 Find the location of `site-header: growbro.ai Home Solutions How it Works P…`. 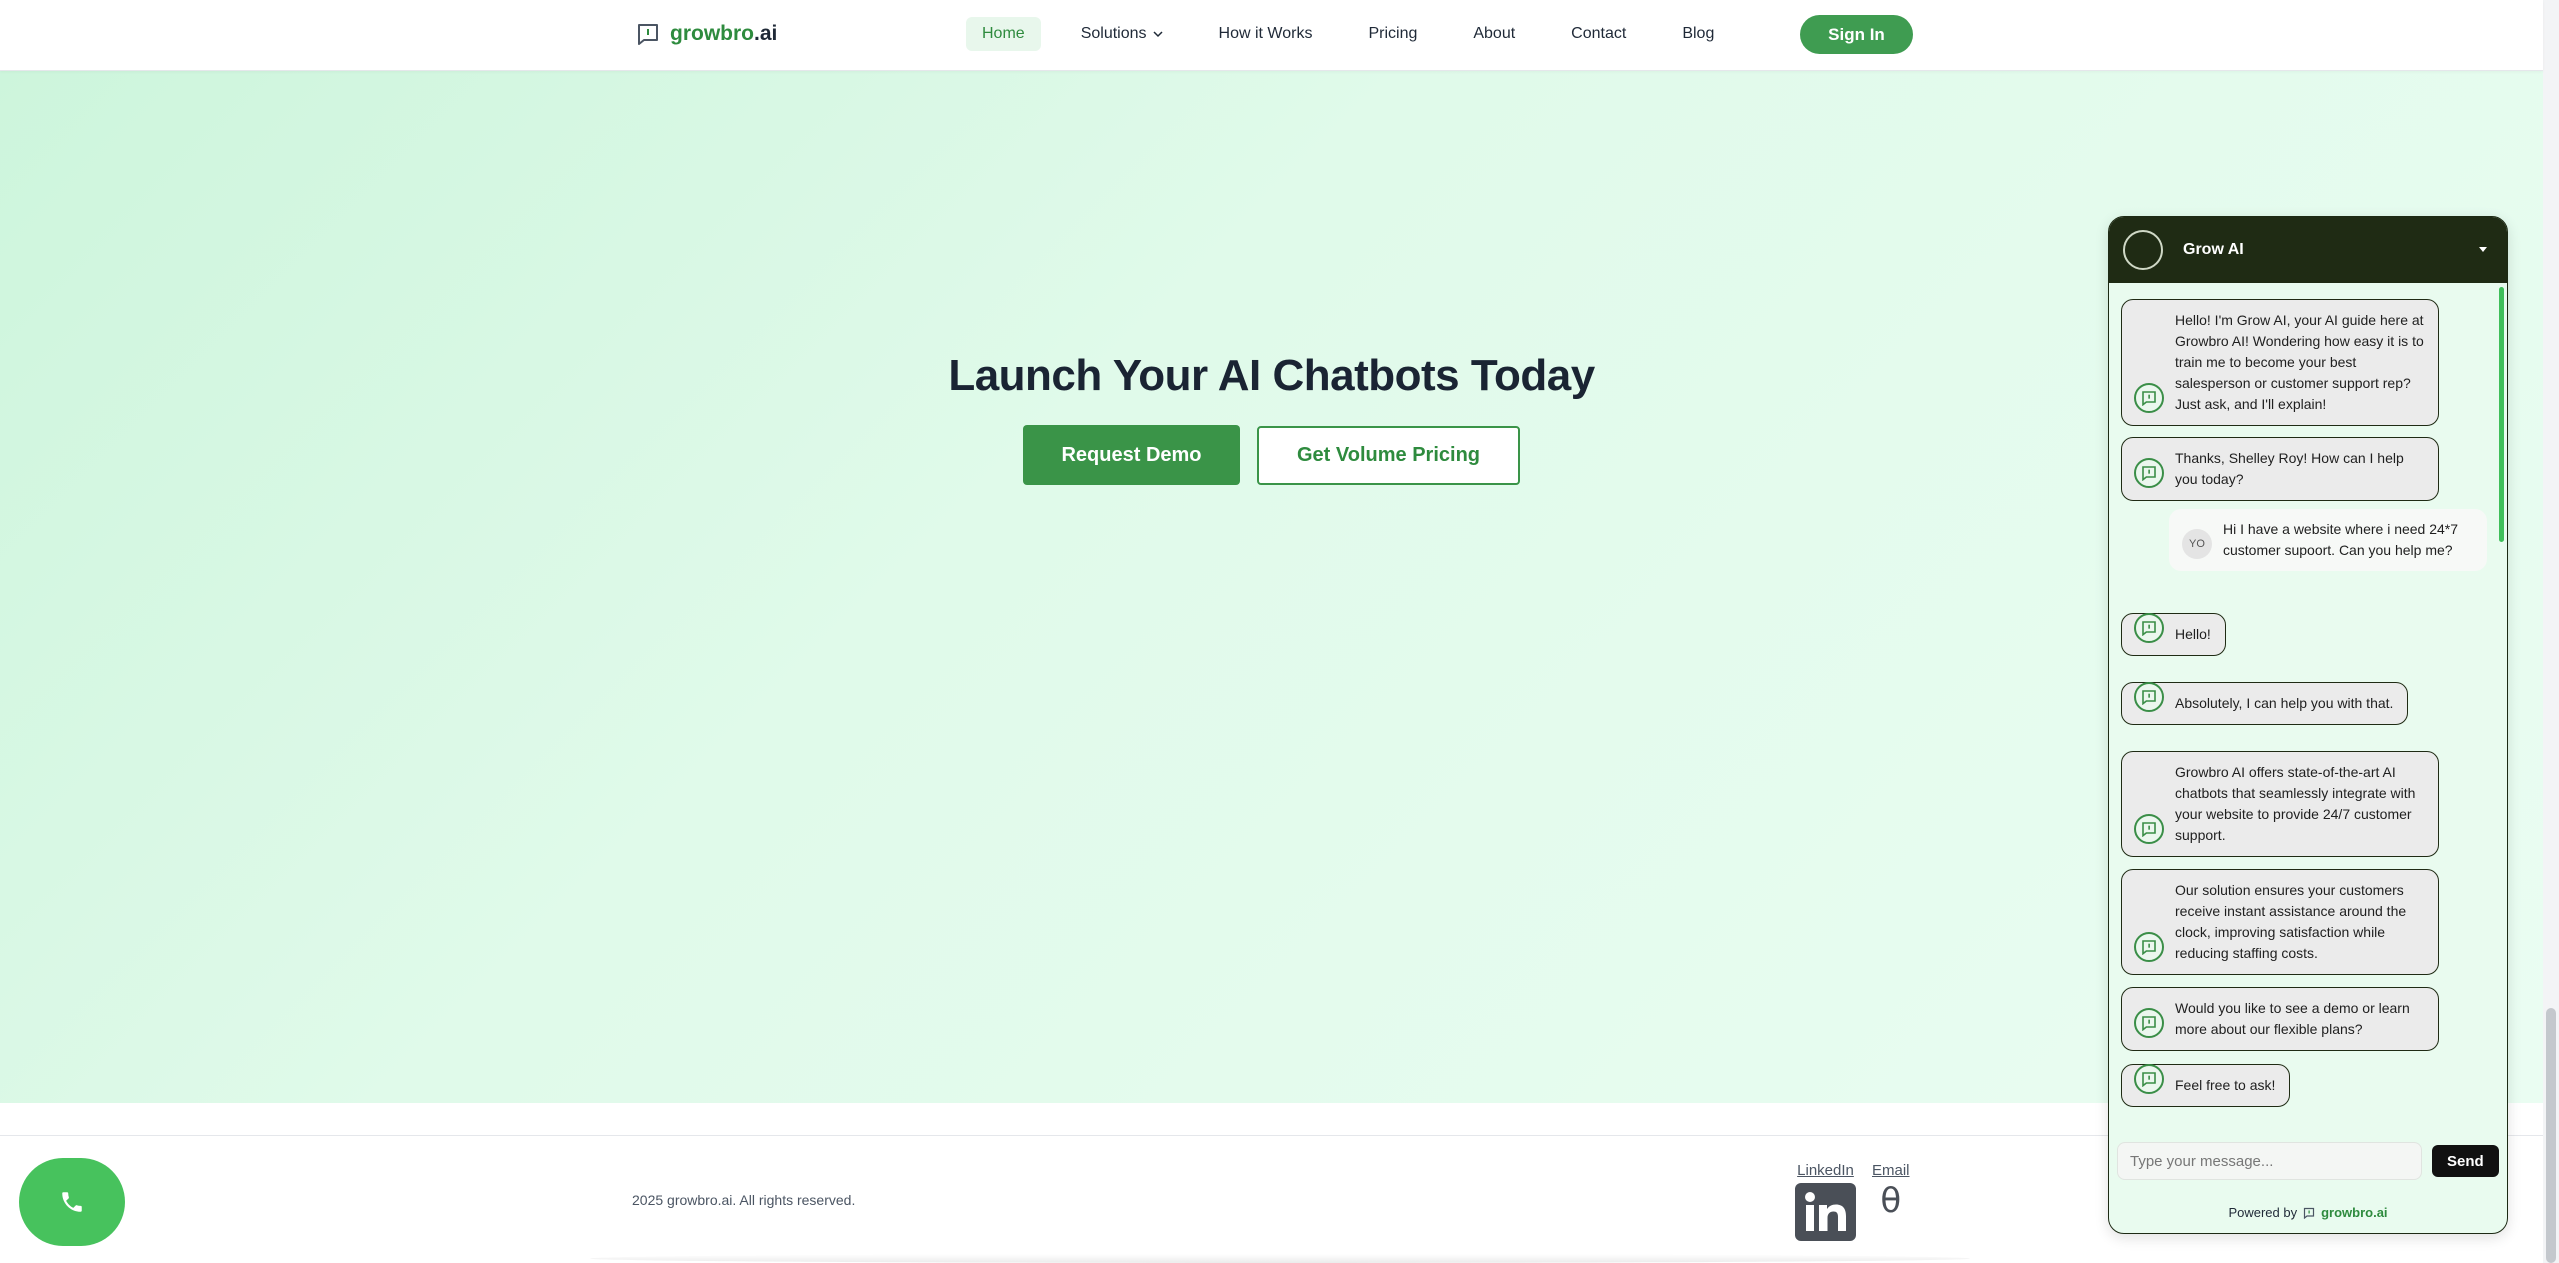

site-header: growbro.ai Home Solutions How it Works P… is located at coordinates (1271, 35).